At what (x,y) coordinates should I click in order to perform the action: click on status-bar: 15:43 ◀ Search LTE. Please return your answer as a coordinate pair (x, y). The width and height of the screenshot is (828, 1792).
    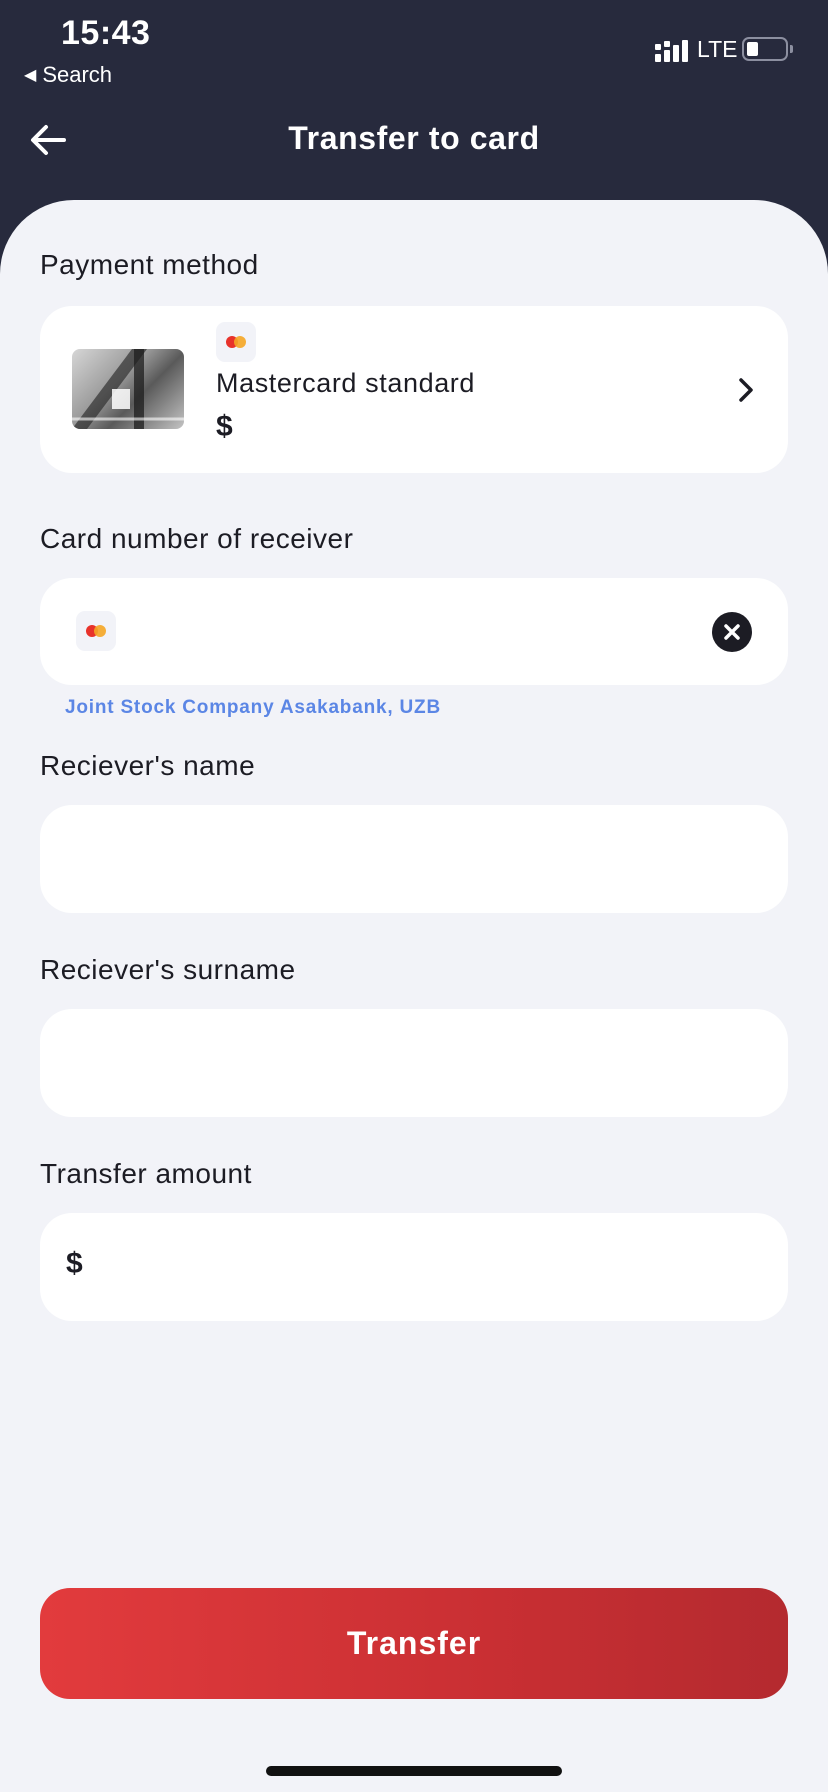
    Looking at the image, I should click on (414, 50).